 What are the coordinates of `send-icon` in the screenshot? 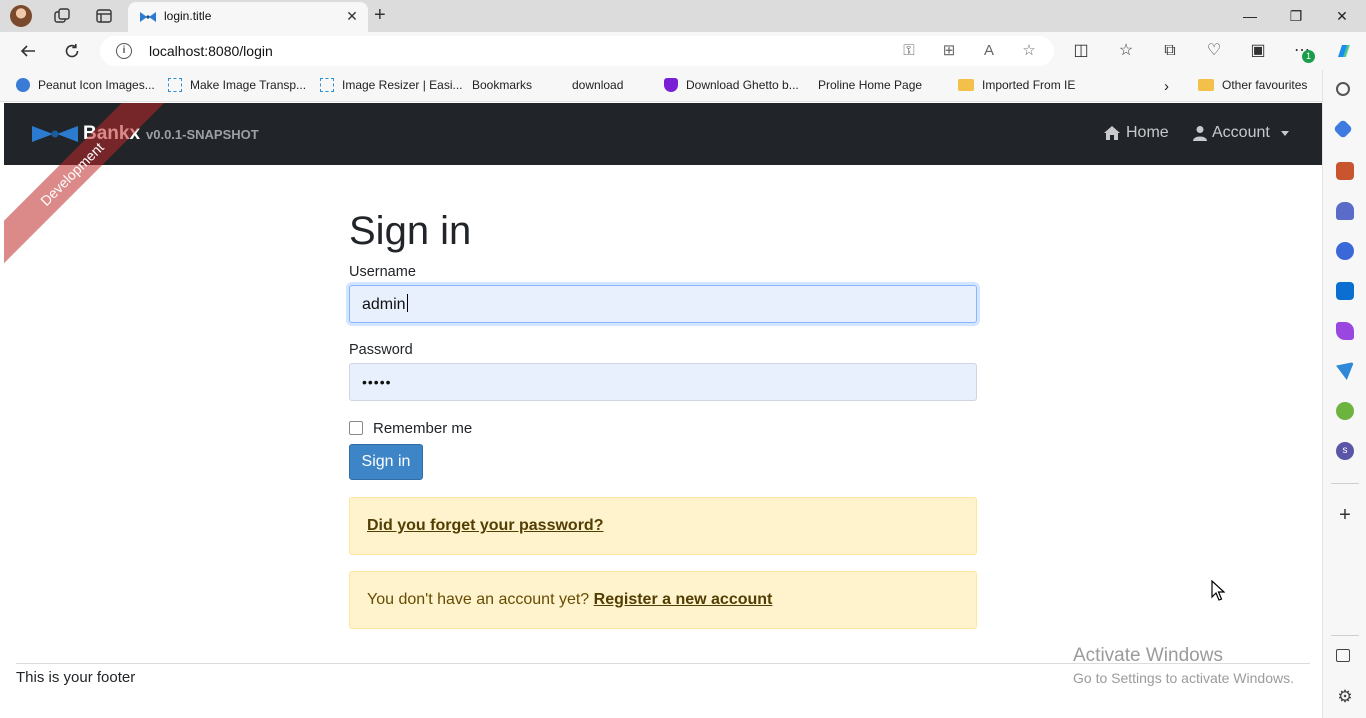 It's located at (1345, 371).